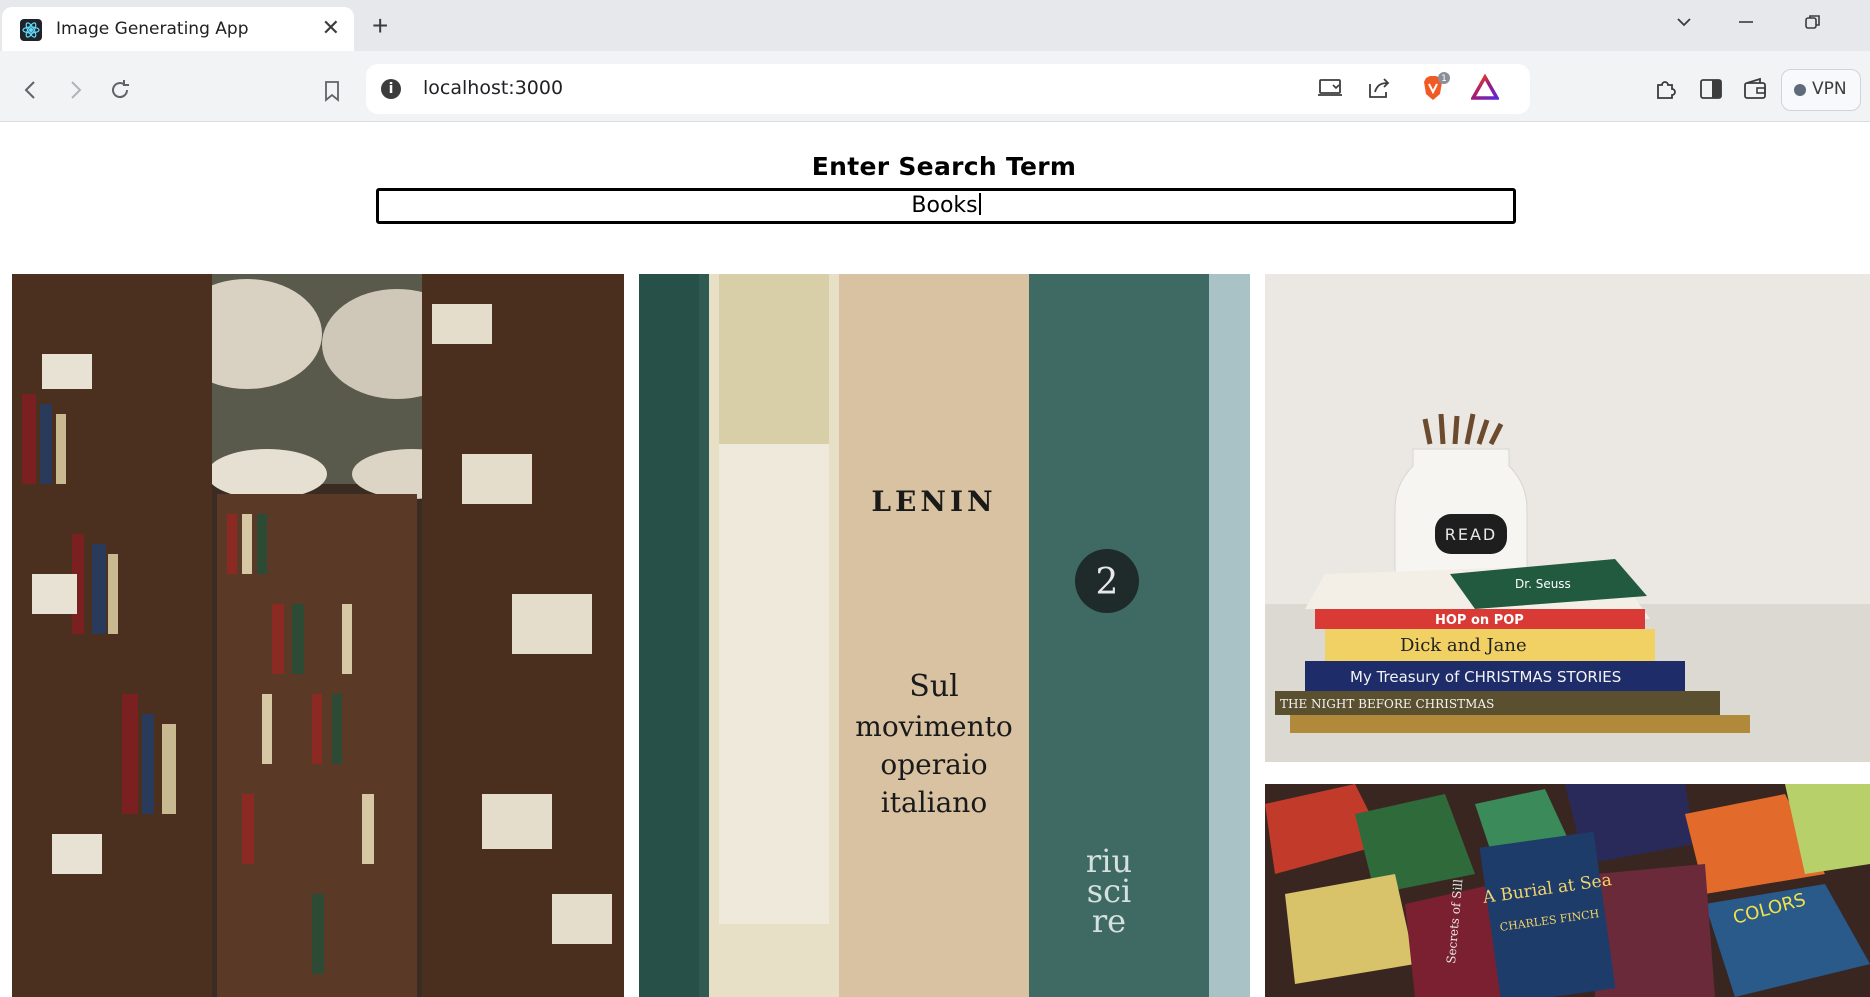 The height and width of the screenshot is (997, 1870). I want to click on book-title-hop-on-pop: HOP on POP, so click(1479, 620).